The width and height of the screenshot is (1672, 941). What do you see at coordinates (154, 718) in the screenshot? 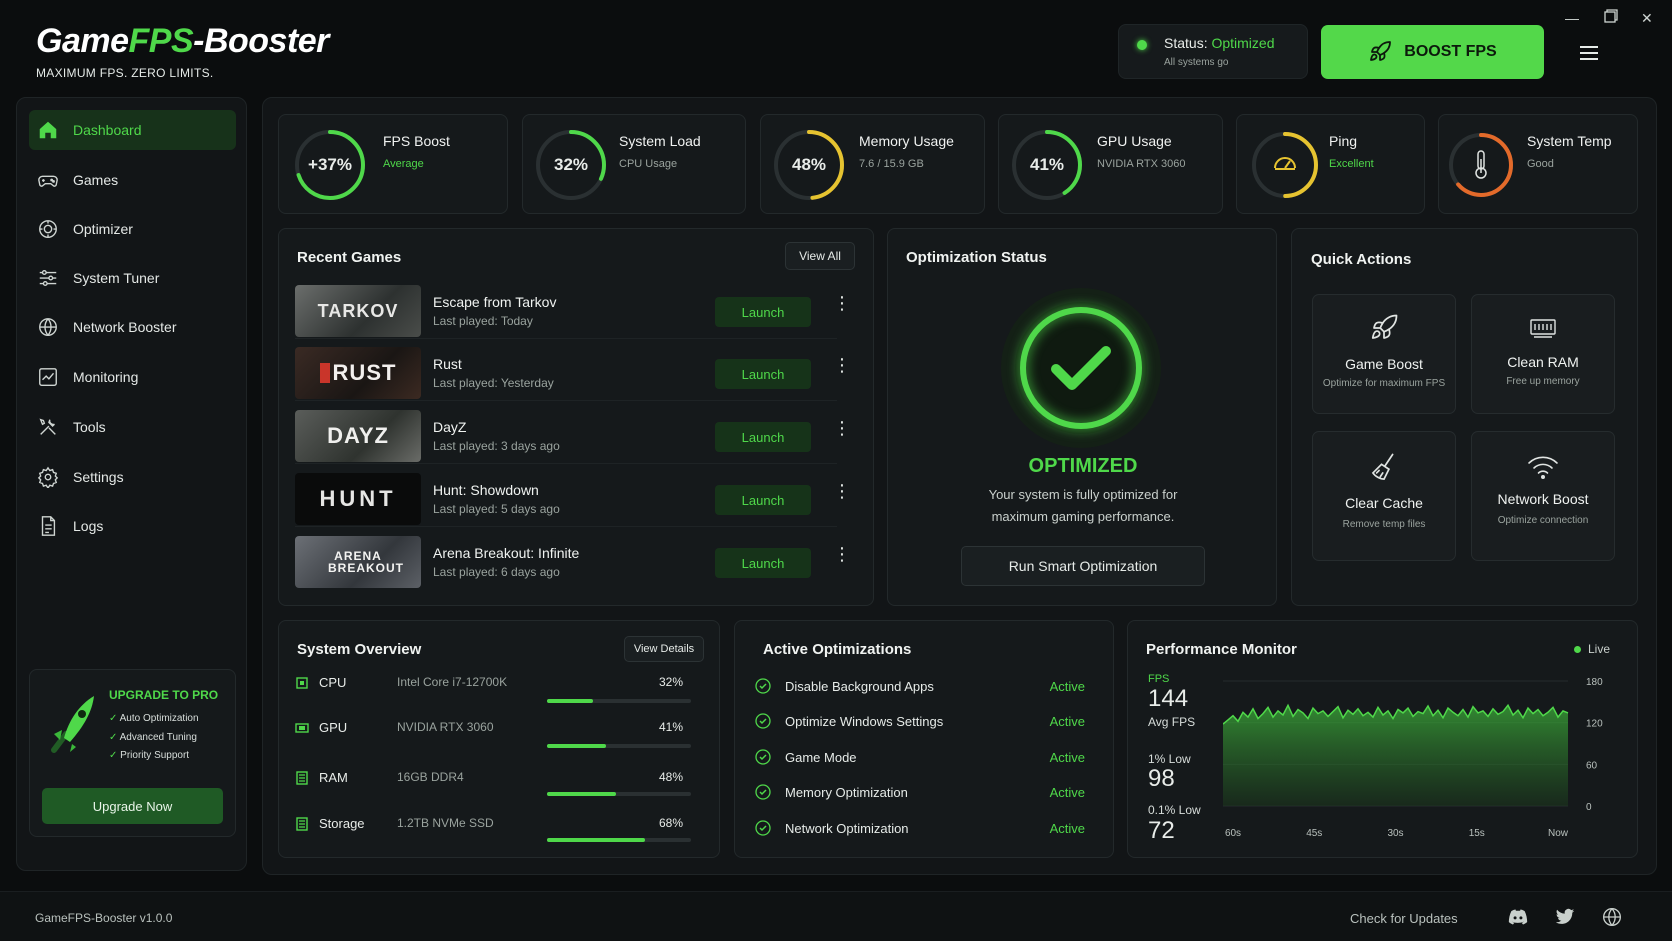
I see `upgrade-feature: ✓ Auto Optimization` at bounding box center [154, 718].